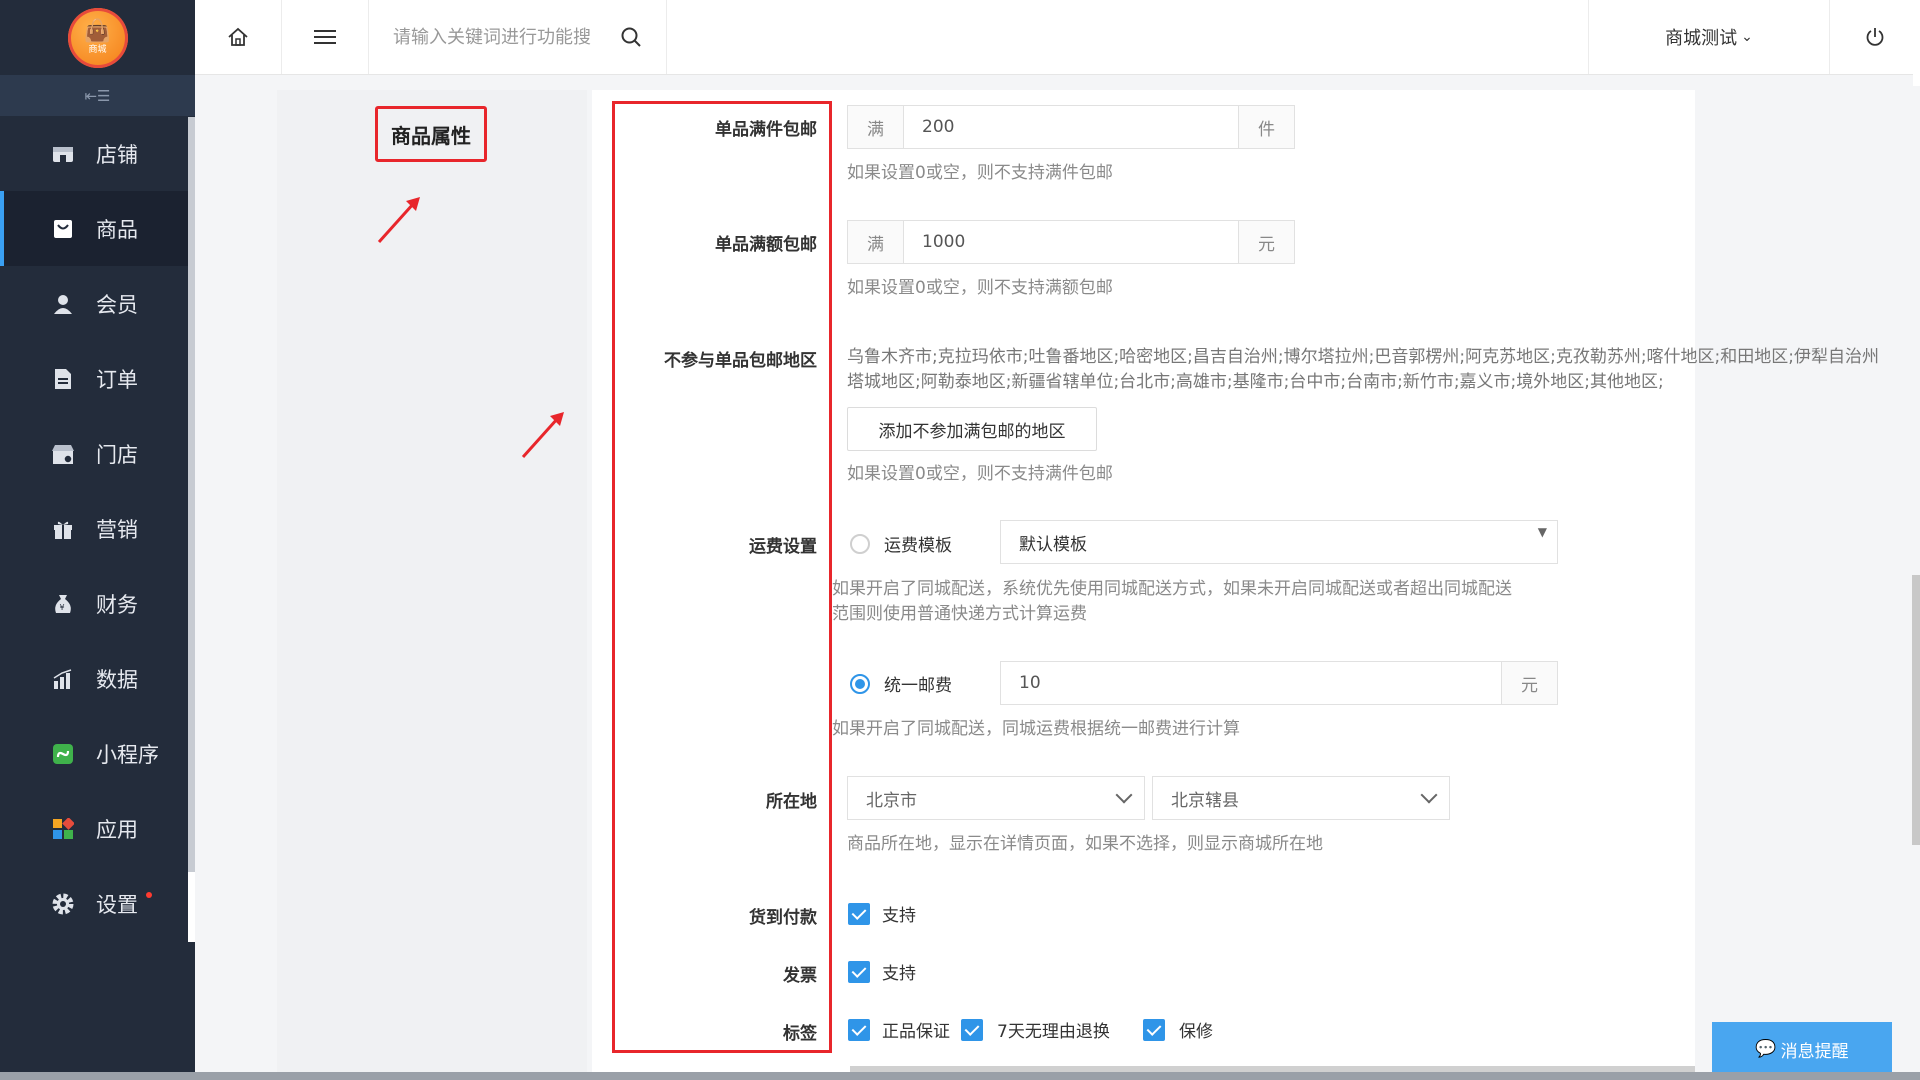 This screenshot has height=1080, width=1920. I want to click on input-suffix: 件, so click(1266, 127).